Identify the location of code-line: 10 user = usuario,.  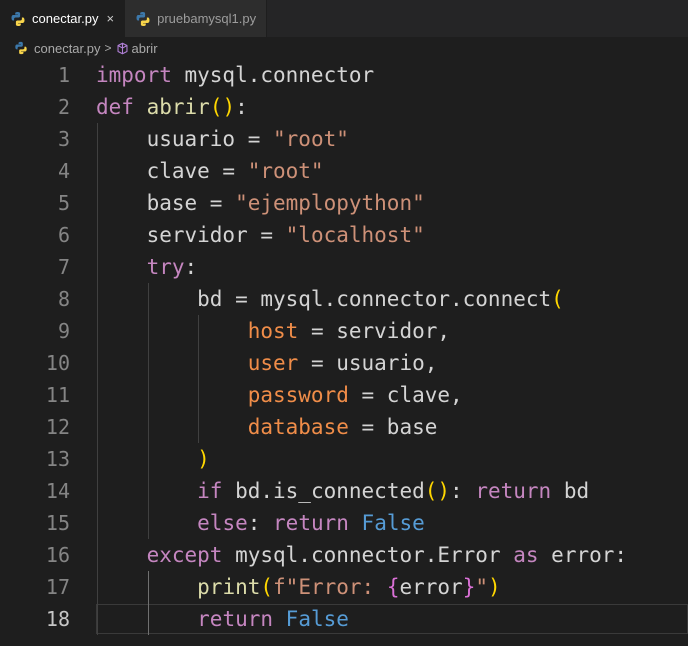
(344, 363).